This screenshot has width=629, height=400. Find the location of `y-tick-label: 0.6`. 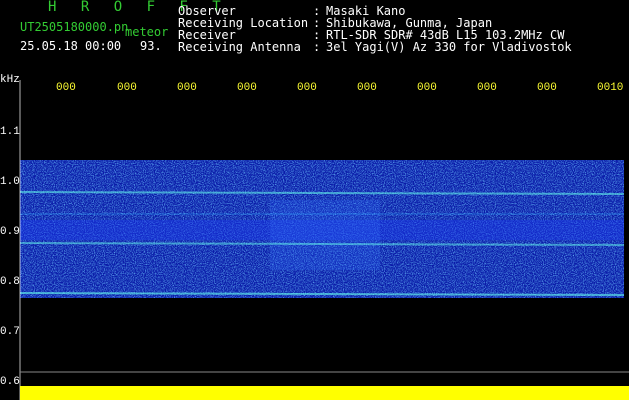

y-tick-label: 0.6 is located at coordinates (10, 382).